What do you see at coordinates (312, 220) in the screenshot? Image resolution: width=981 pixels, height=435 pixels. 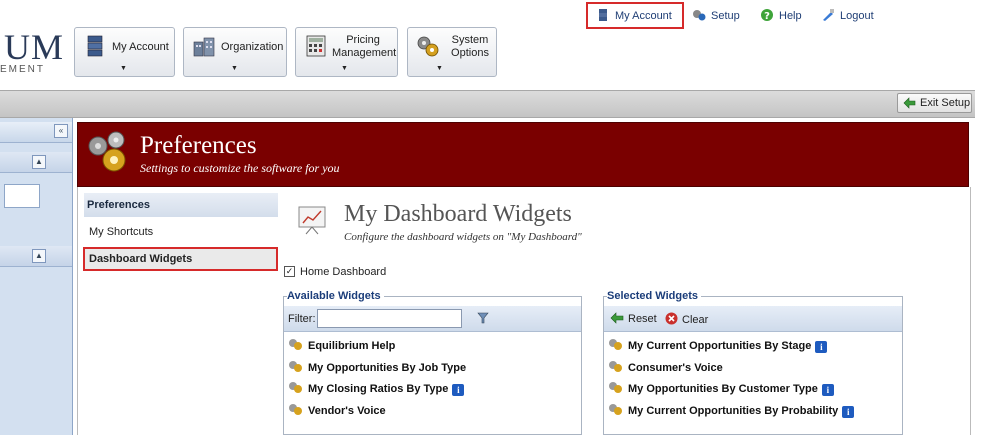 I see `chart-presentation-icon` at bounding box center [312, 220].